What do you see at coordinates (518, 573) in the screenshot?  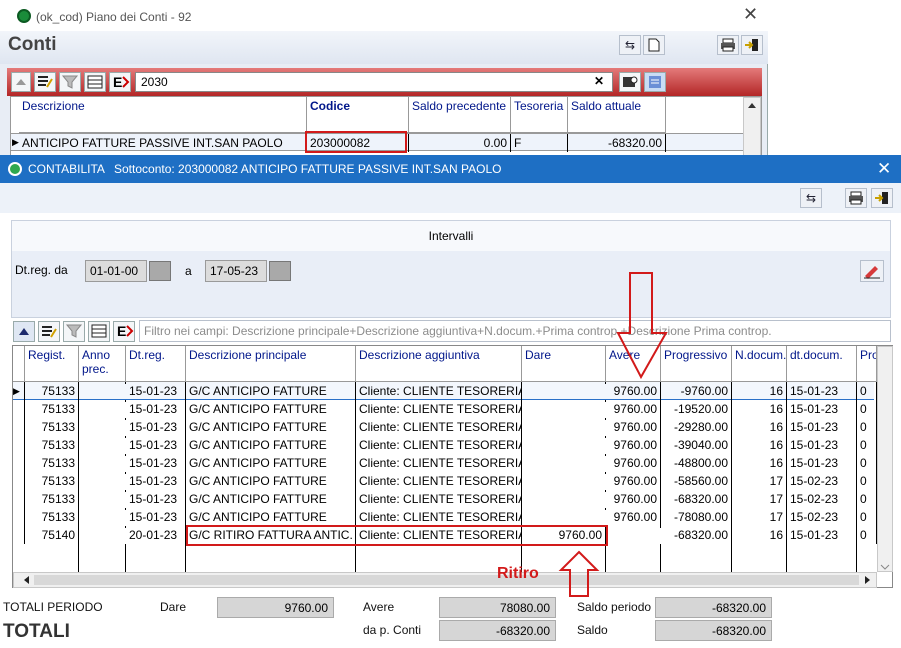 I see `ritiro-annotation: Ritiro` at bounding box center [518, 573].